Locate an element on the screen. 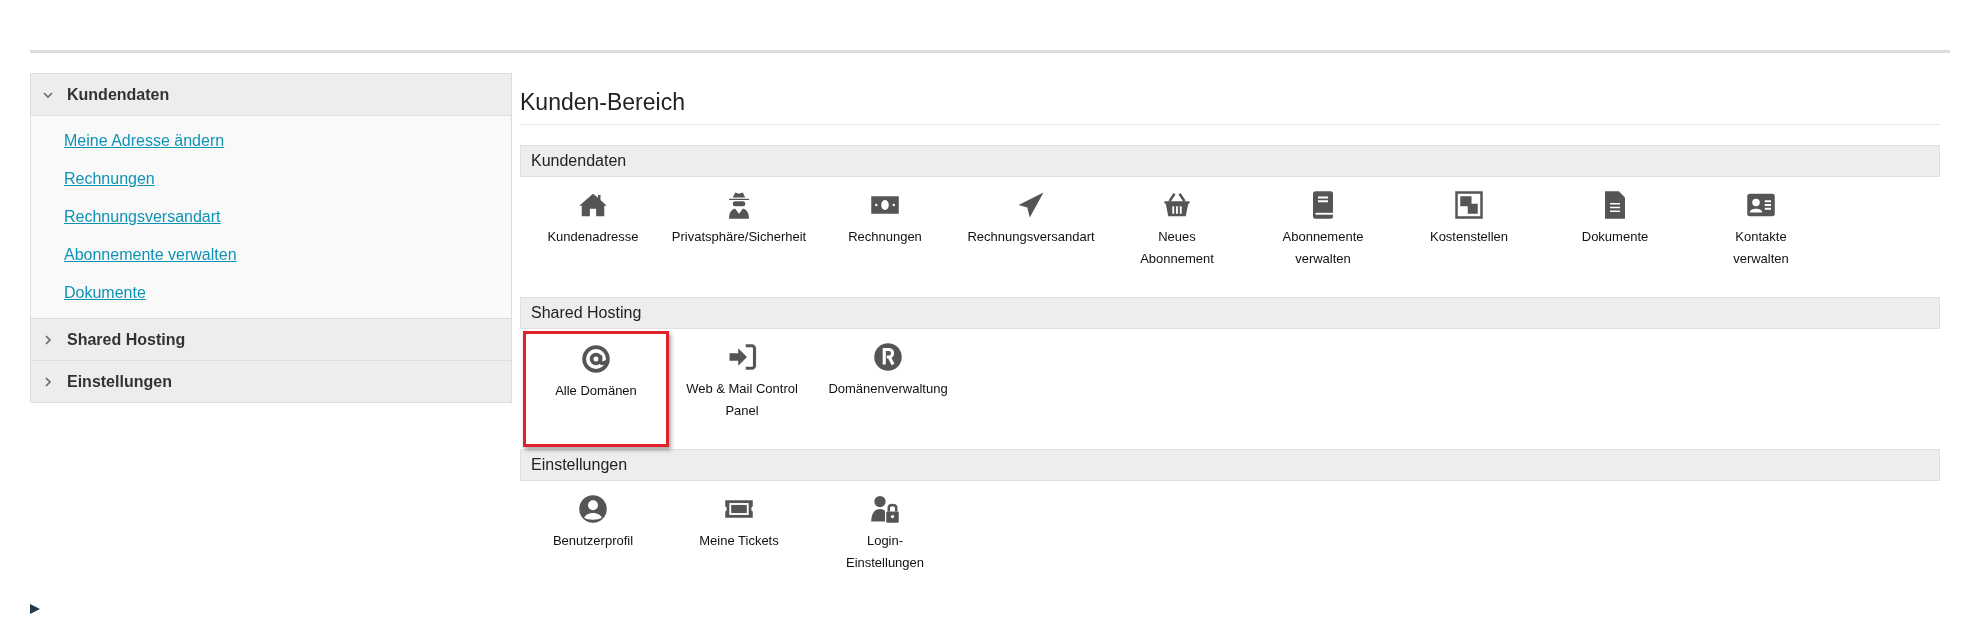 Image resolution: width=1980 pixels, height=620 pixels. section-header: Kundendaten is located at coordinates (1230, 161).